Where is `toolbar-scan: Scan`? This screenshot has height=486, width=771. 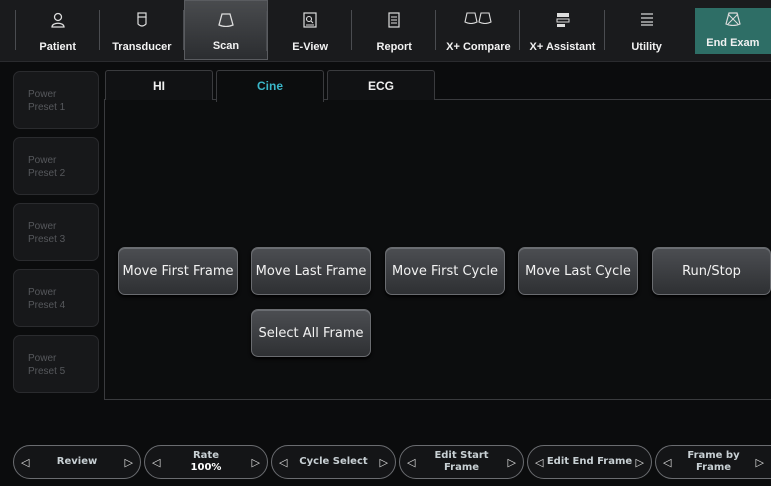
toolbar-scan: Scan is located at coordinates (226, 30).